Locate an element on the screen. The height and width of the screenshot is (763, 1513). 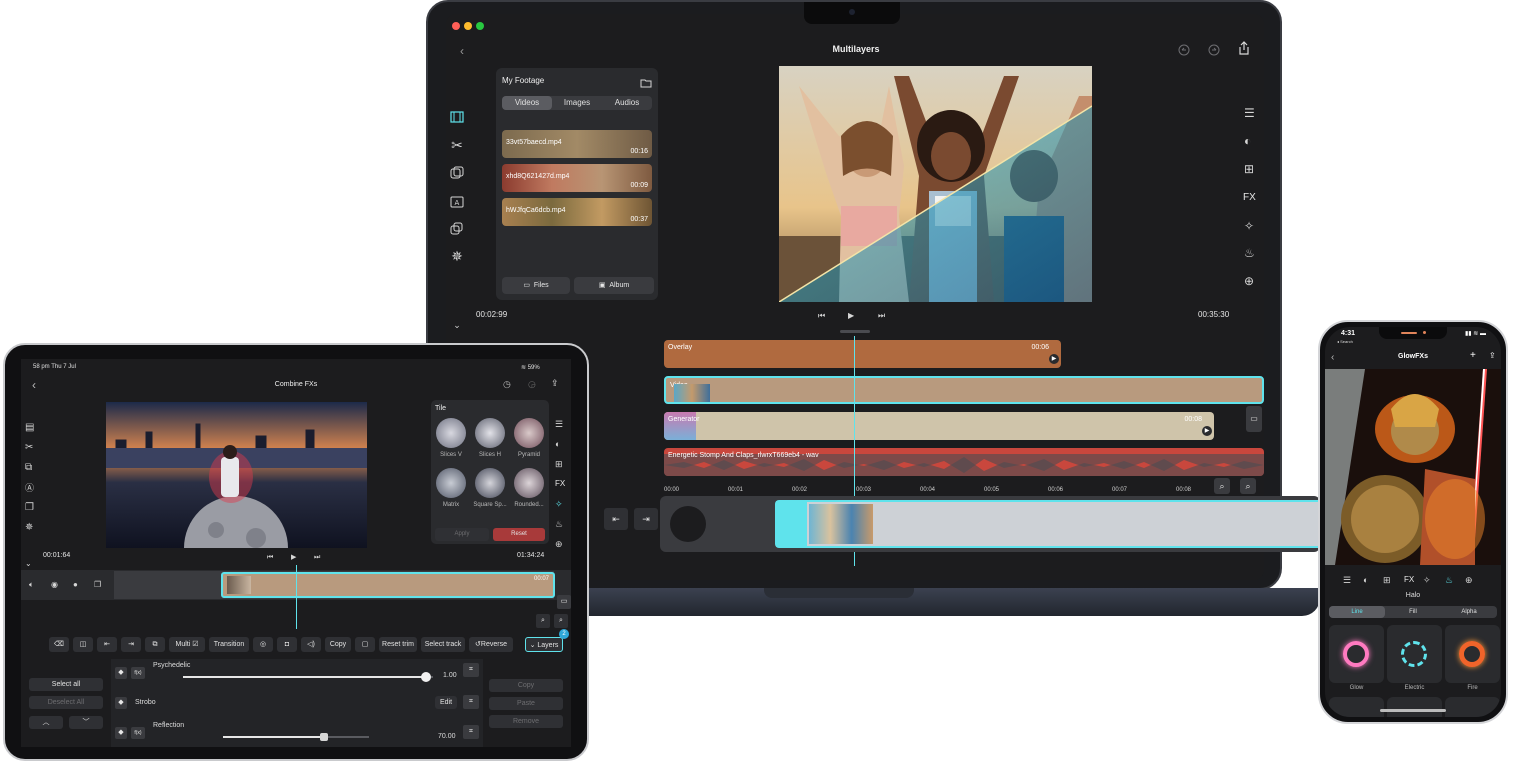
camera-icon: ◘ is located at coordinates (287, 644).